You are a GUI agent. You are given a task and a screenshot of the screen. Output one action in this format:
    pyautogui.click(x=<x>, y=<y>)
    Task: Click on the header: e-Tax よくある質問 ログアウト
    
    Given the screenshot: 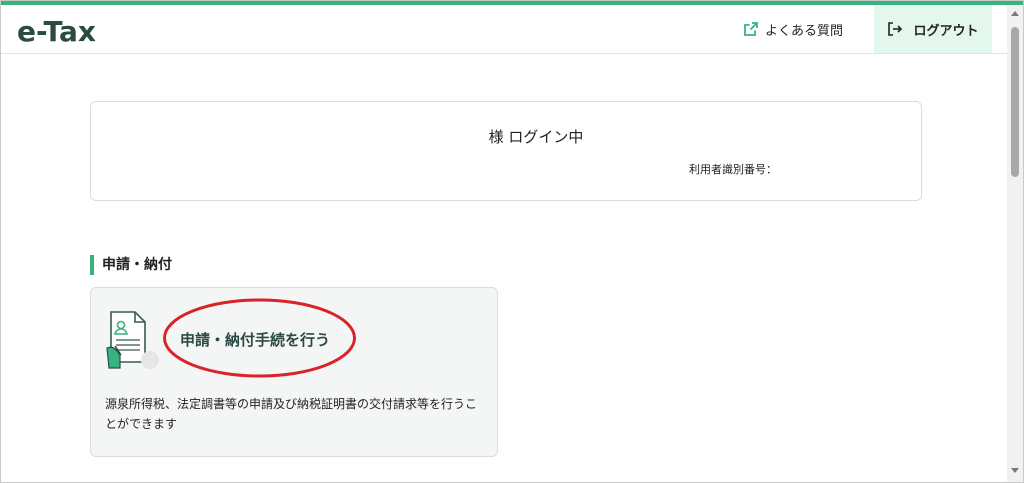 What is the action you would take?
    pyautogui.click(x=504, y=29)
    